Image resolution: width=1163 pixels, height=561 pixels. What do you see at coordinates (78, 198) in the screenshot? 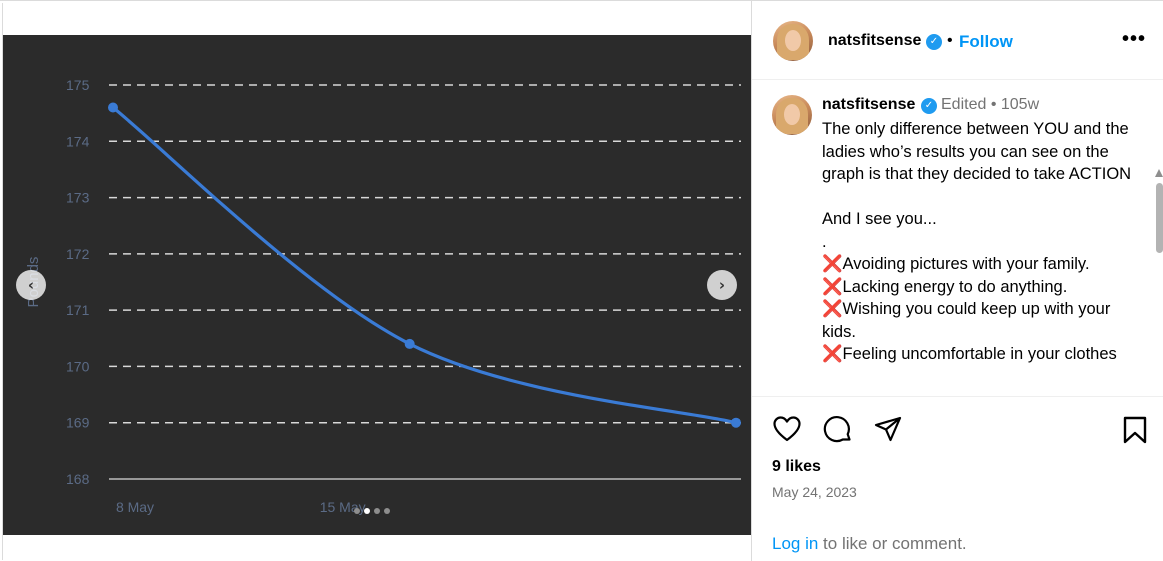
I see `y-tick-label: 173` at bounding box center [78, 198].